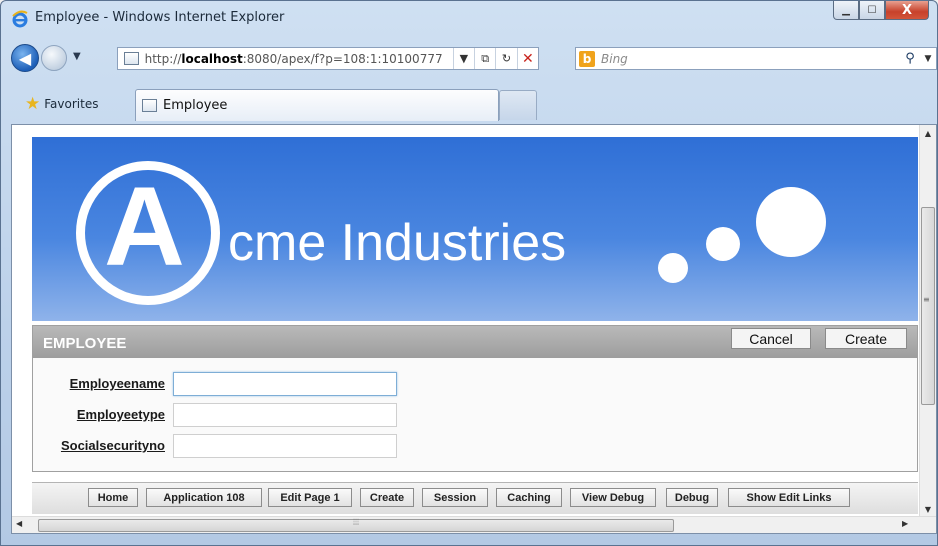 Image resolution: width=938 pixels, height=546 pixels. What do you see at coordinates (144, 226) in the screenshot?
I see `logo-letter: A` at bounding box center [144, 226].